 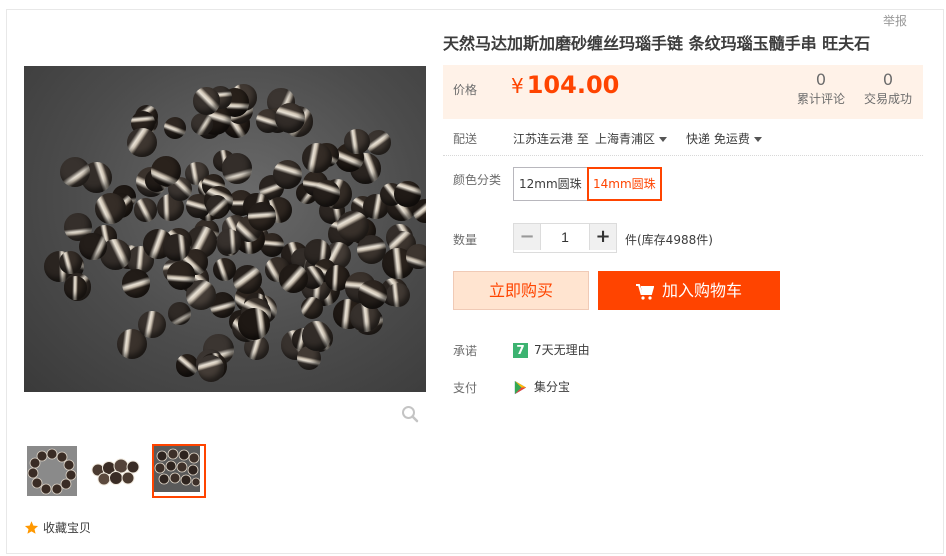 I want to click on review-count: 0 累计评论, so click(x=821, y=88).